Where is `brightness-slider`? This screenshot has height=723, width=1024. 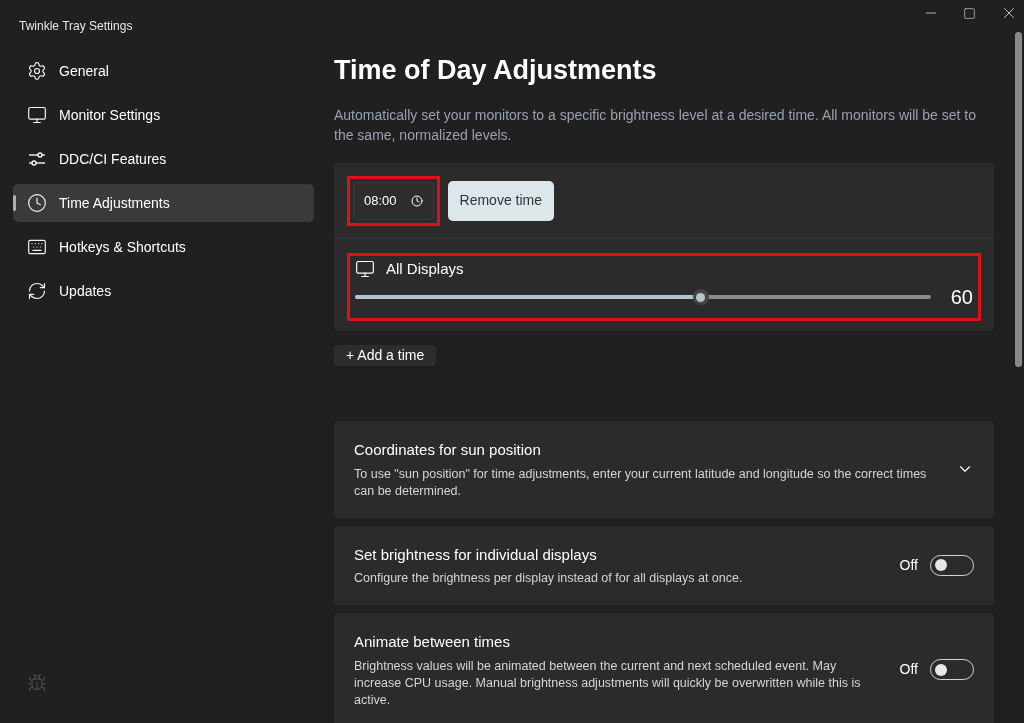 brightness-slider is located at coordinates (643, 297).